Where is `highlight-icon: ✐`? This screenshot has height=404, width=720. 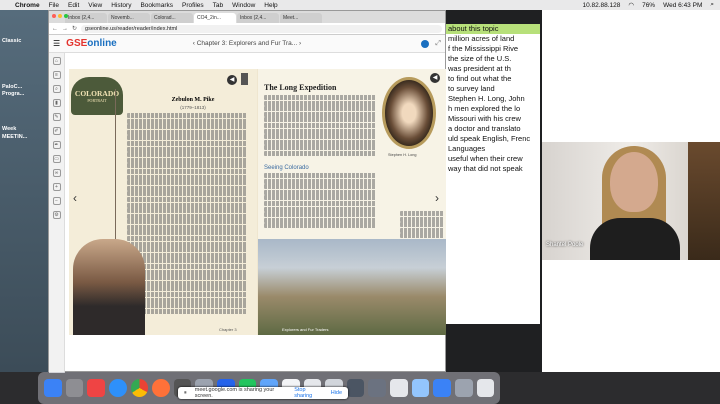 highlight-icon: ✐ is located at coordinates (56, 131).